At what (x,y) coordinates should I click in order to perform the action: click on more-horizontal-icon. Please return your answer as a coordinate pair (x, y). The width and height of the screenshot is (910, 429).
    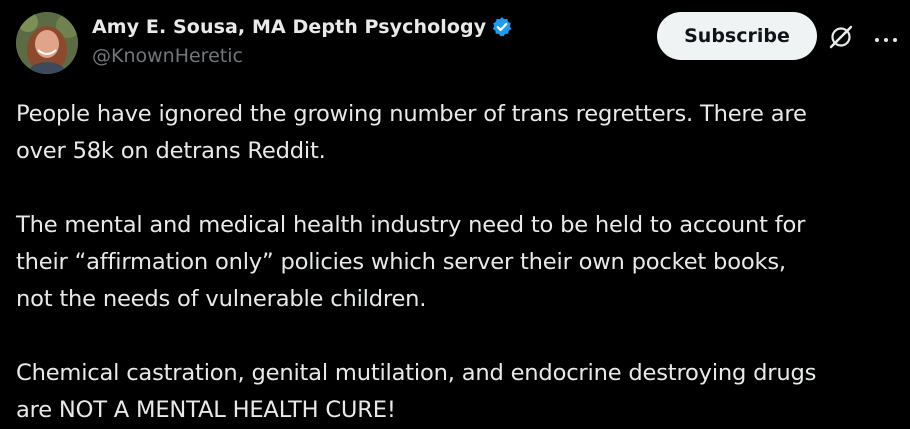
    Looking at the image, I should click on (886, 37).